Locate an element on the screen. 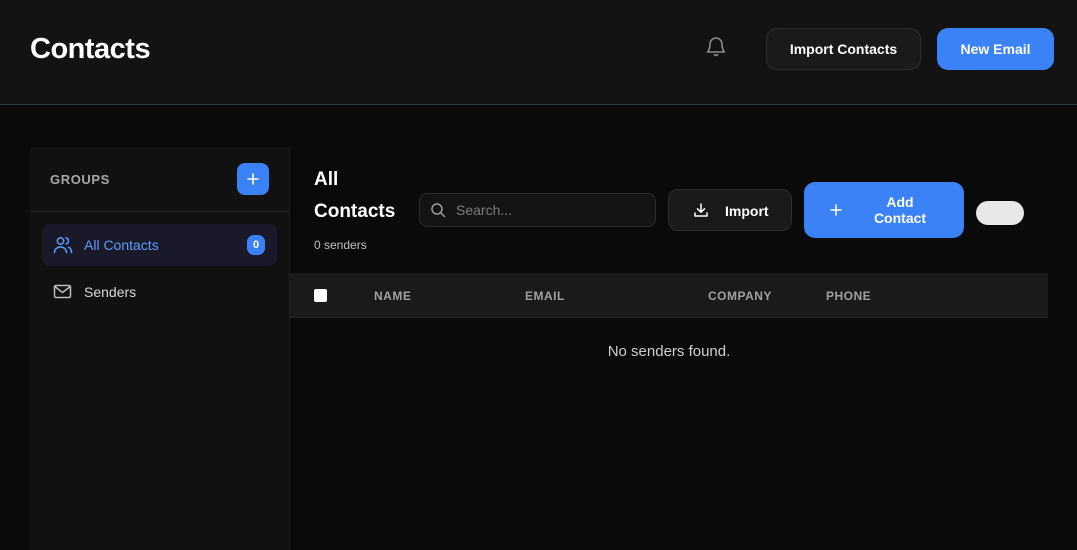 The height and width of the screenshot is (550, 1077). add-contact-label: Add Contact is located at coordinates (900, 210).